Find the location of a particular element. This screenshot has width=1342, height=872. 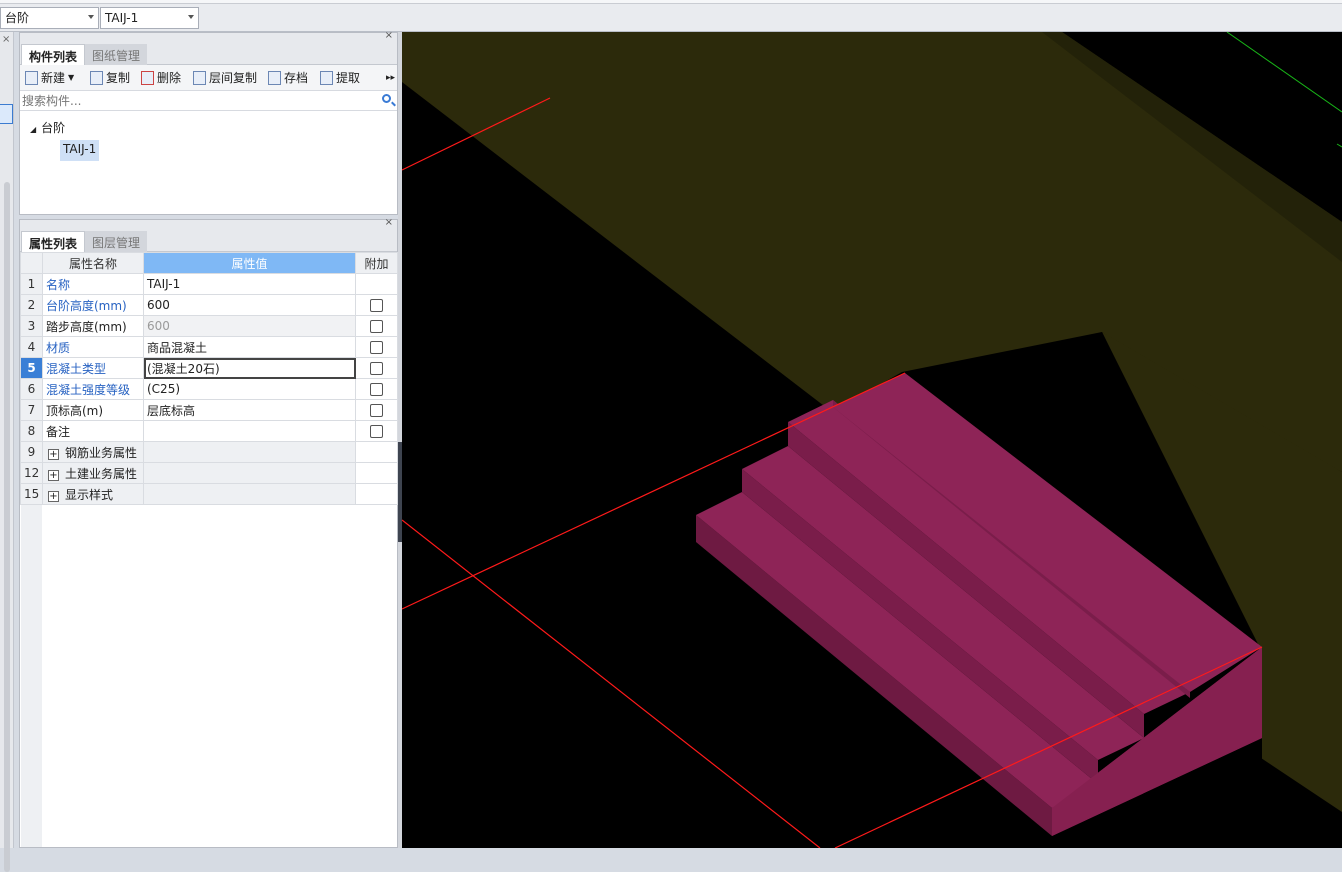

tab-drawing-management: 图纸管理 is located at coordinates (116, 54).